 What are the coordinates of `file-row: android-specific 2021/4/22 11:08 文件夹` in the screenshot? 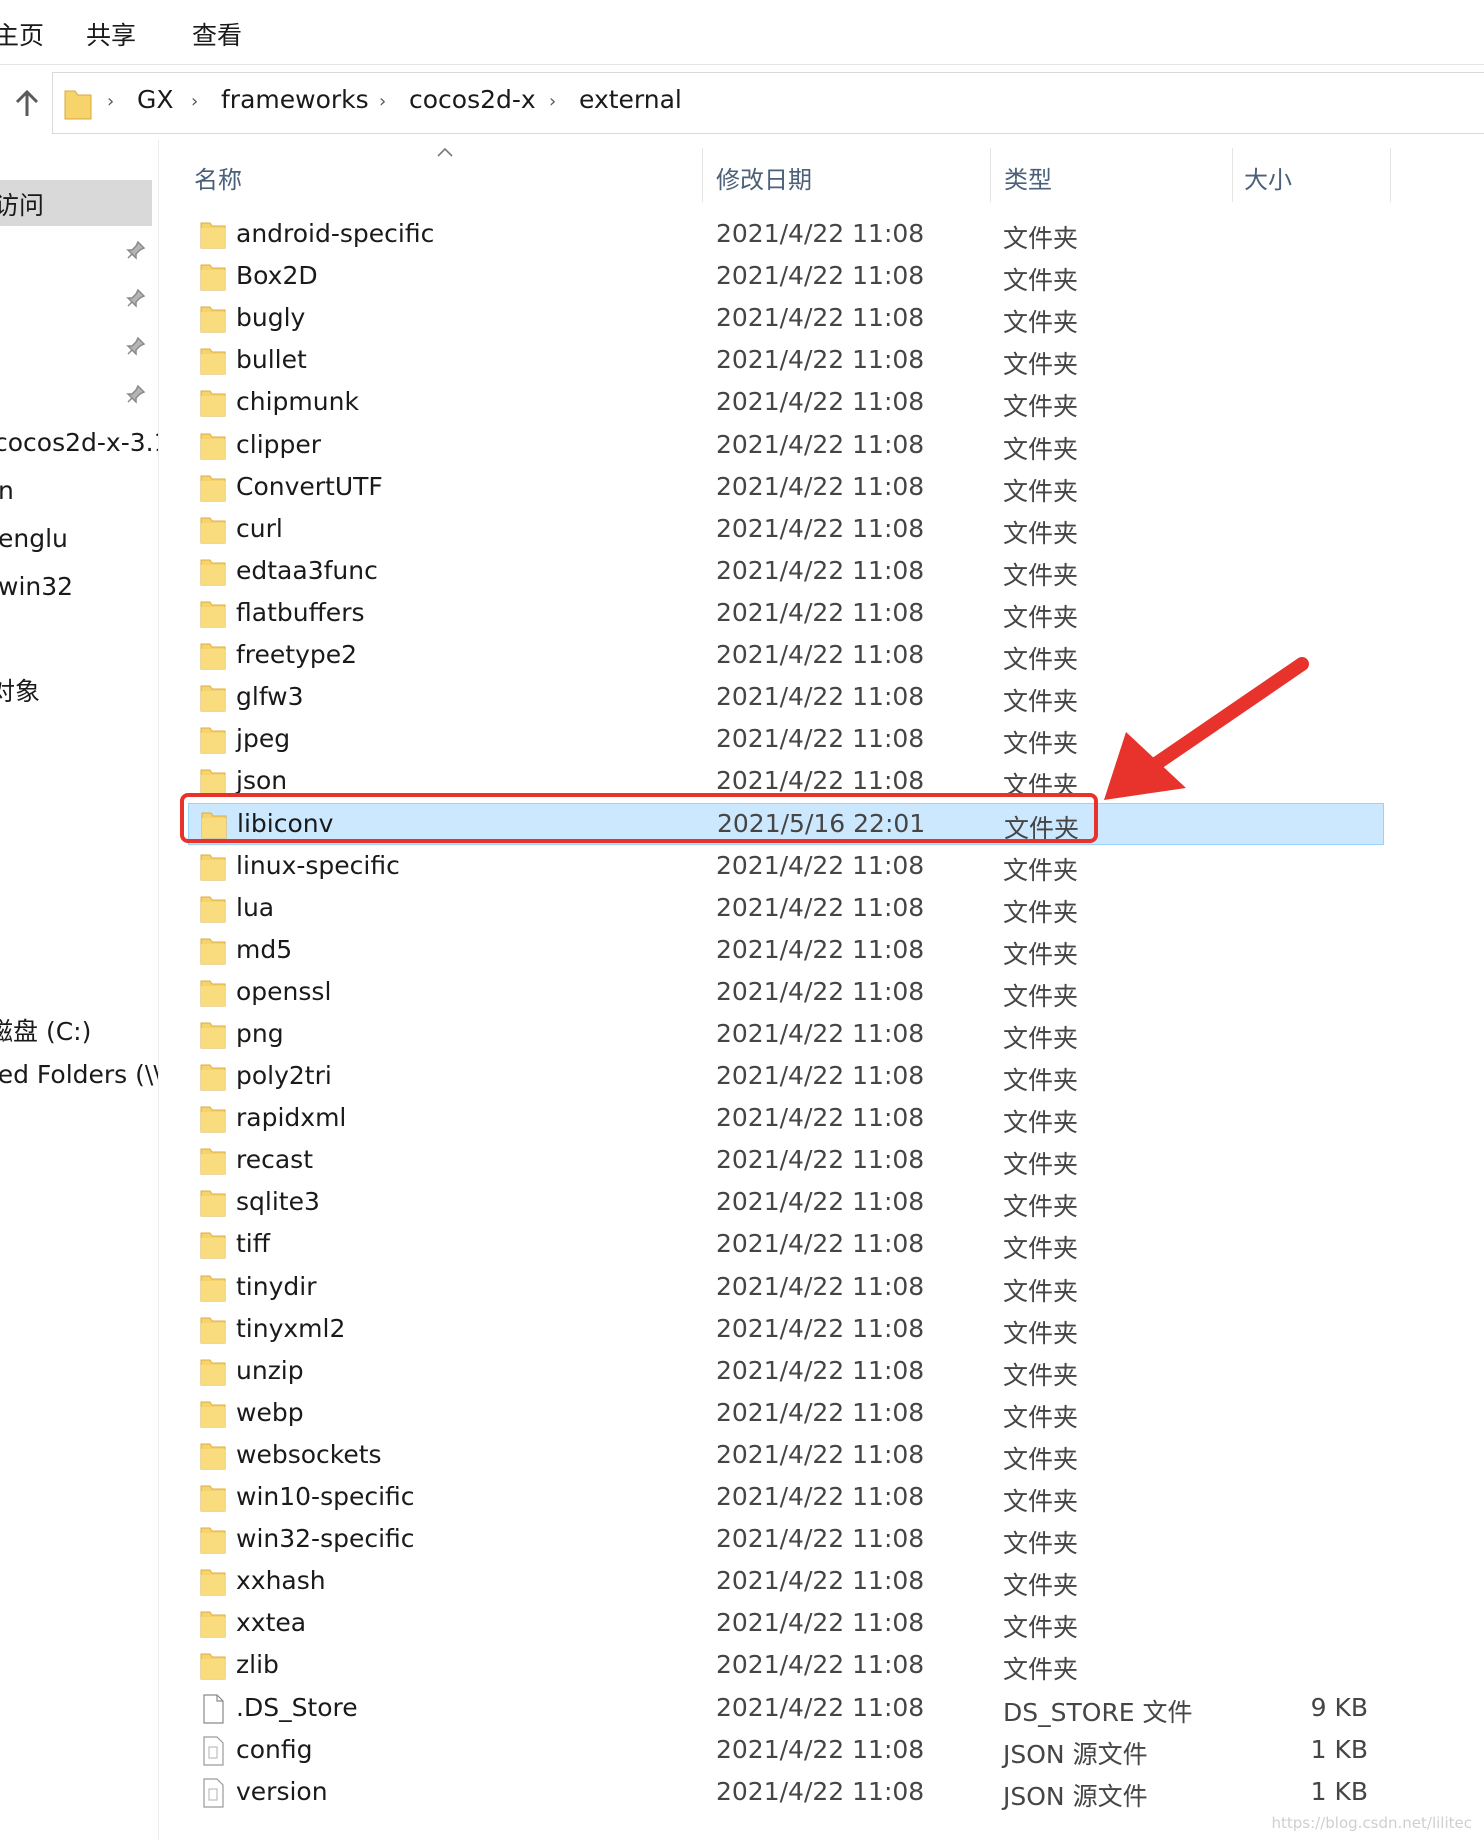 It's located at (786, 235).